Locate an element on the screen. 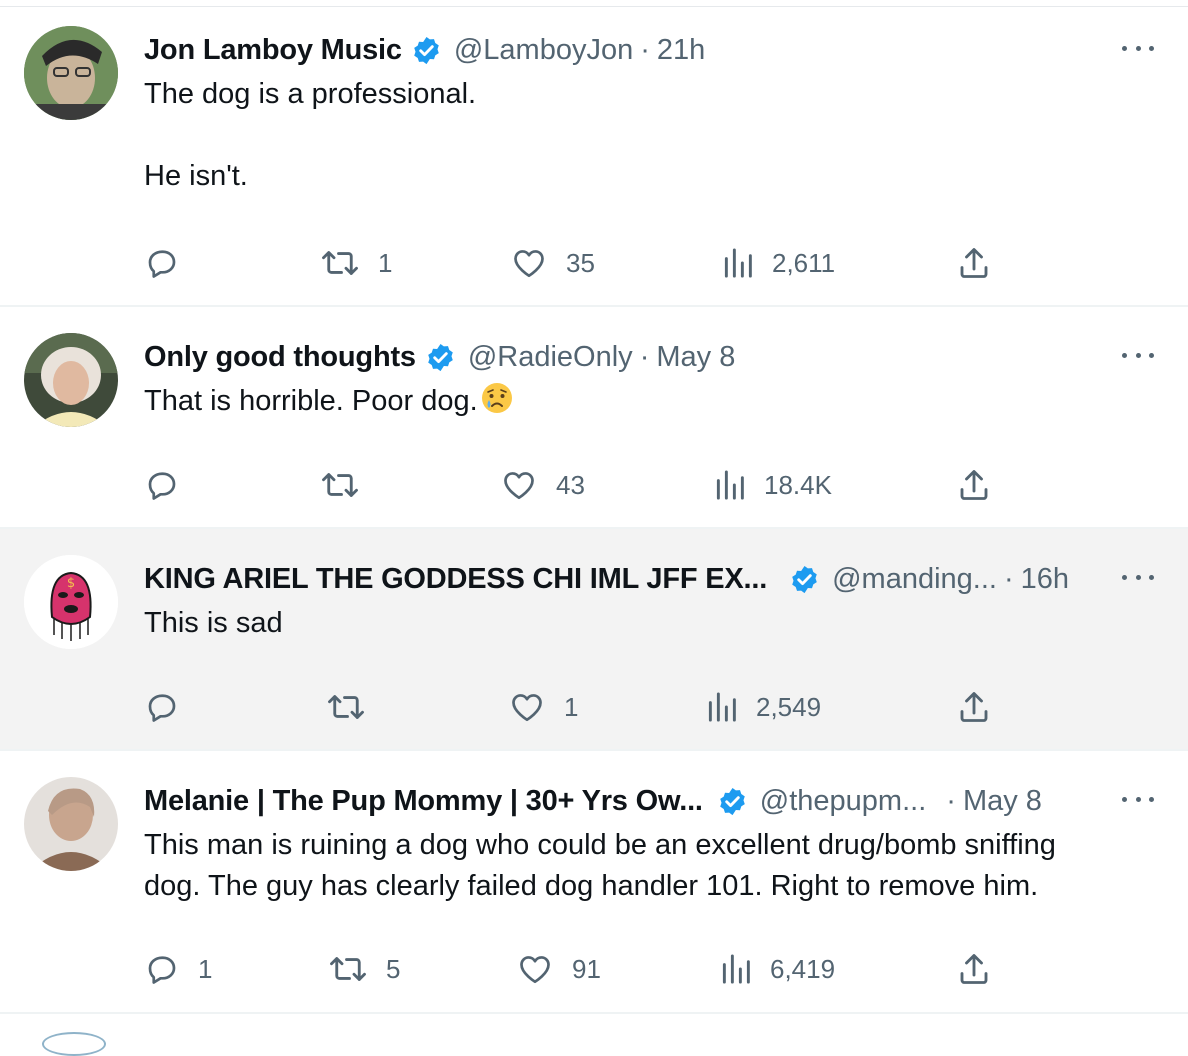 The image size is (1188, 1056). views-button: 6,419 is located at coordinates (777, 969).